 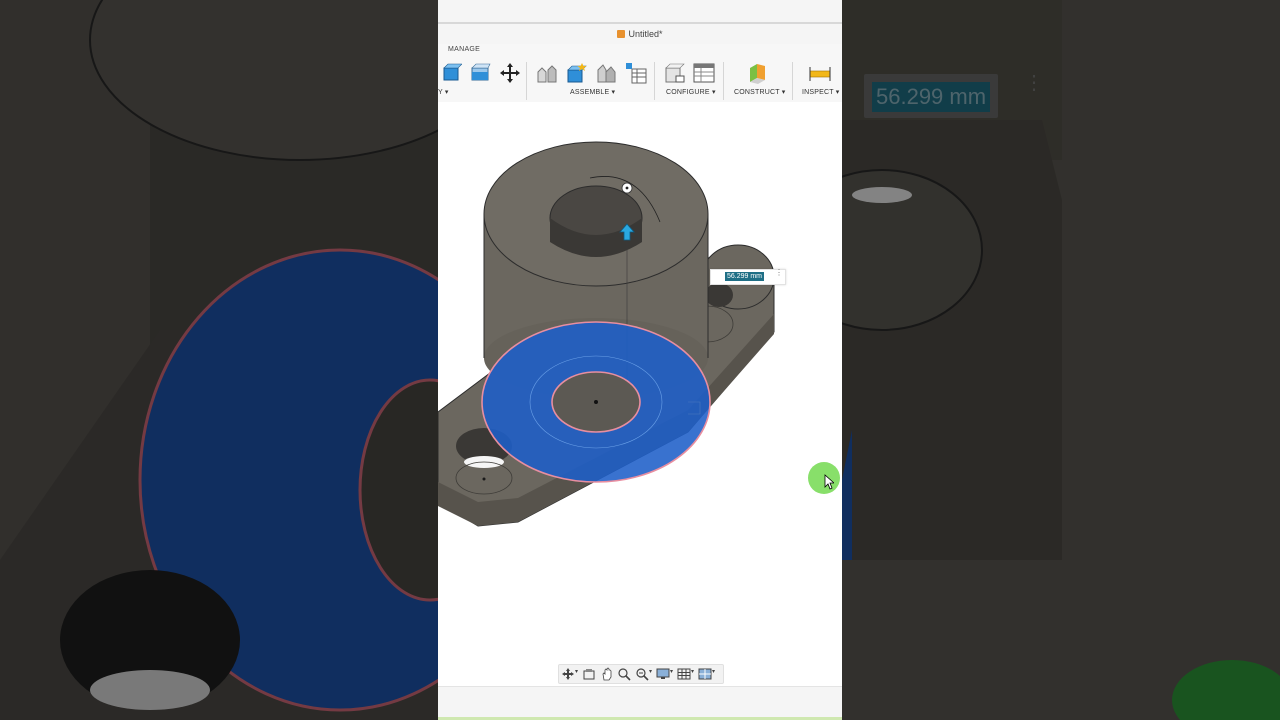 What do you see at coordinates (443, 92) in the screenshot?
I see `group-modify-label: Y ▾` at bounding box center [443, 92].